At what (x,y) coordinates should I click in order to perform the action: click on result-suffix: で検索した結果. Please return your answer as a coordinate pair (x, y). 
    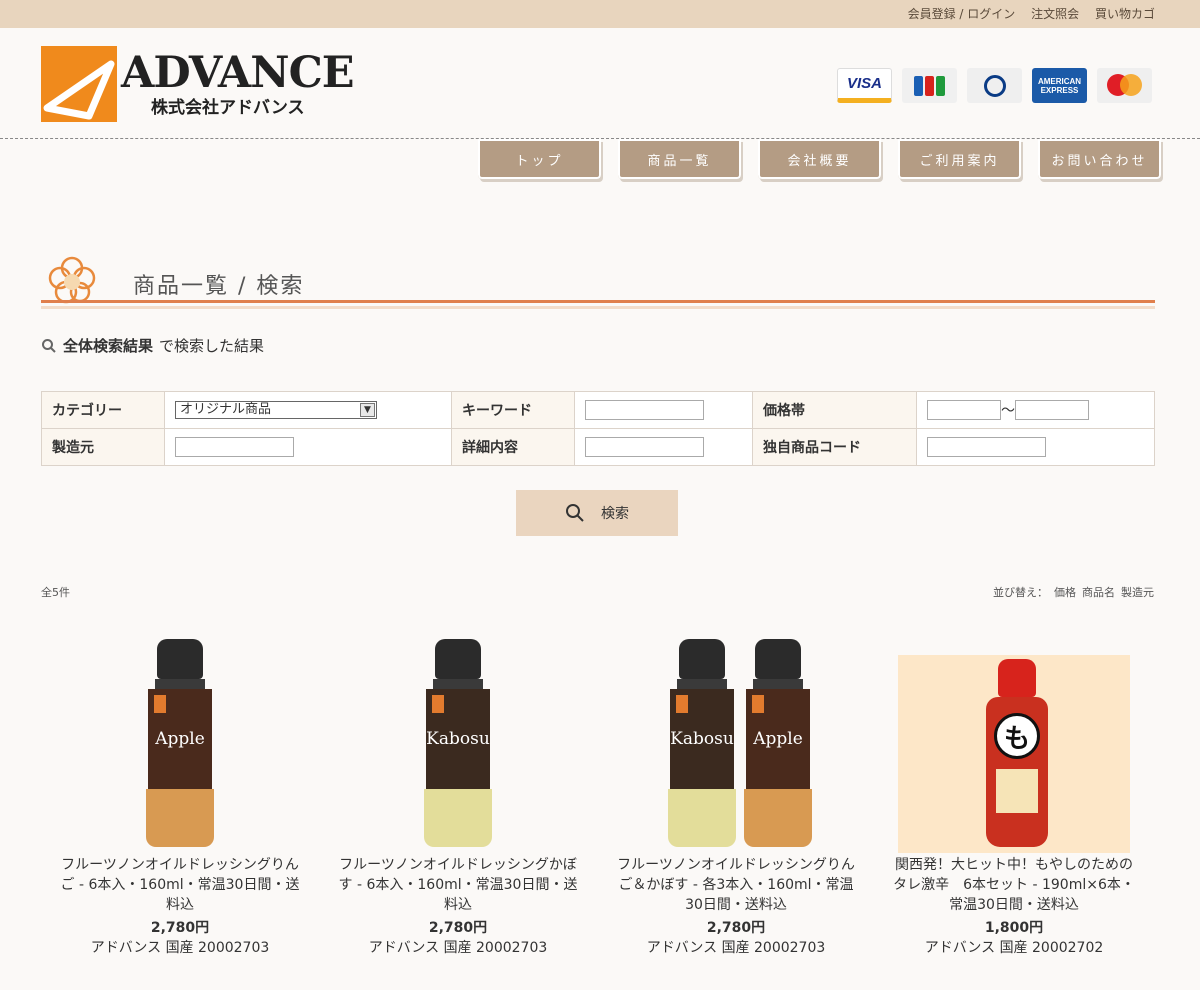
    Looking at the image, I should click on (212, 346).